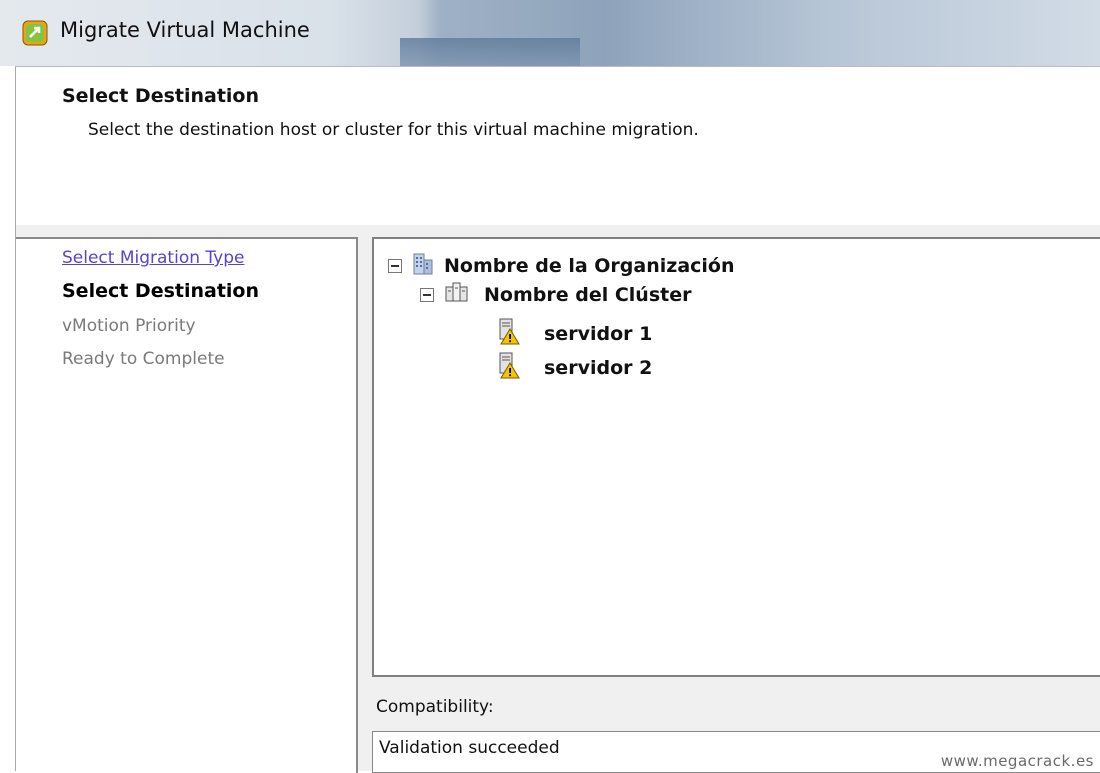  I want to click on step-ready-to-complete: Ready to Complete, so click(143, 359).